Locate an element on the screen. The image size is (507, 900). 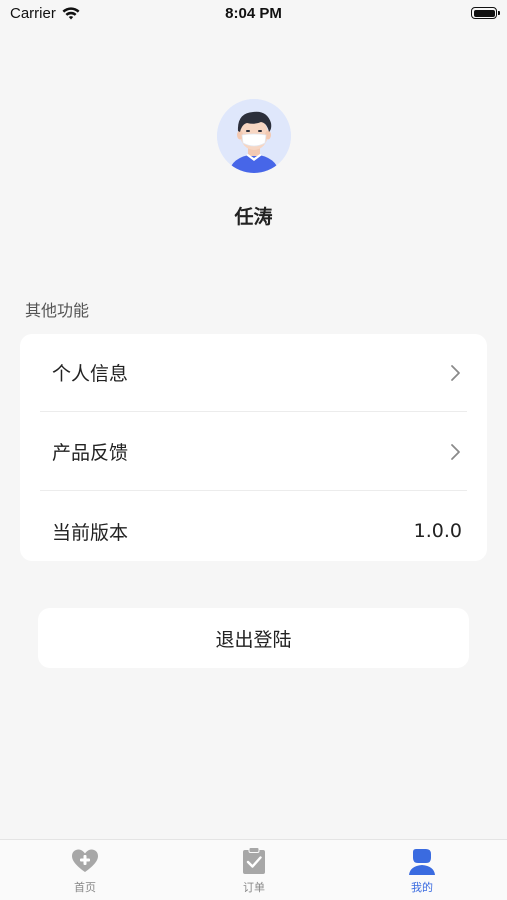
clipboard-check-icon is located at coordinates (254, 860).